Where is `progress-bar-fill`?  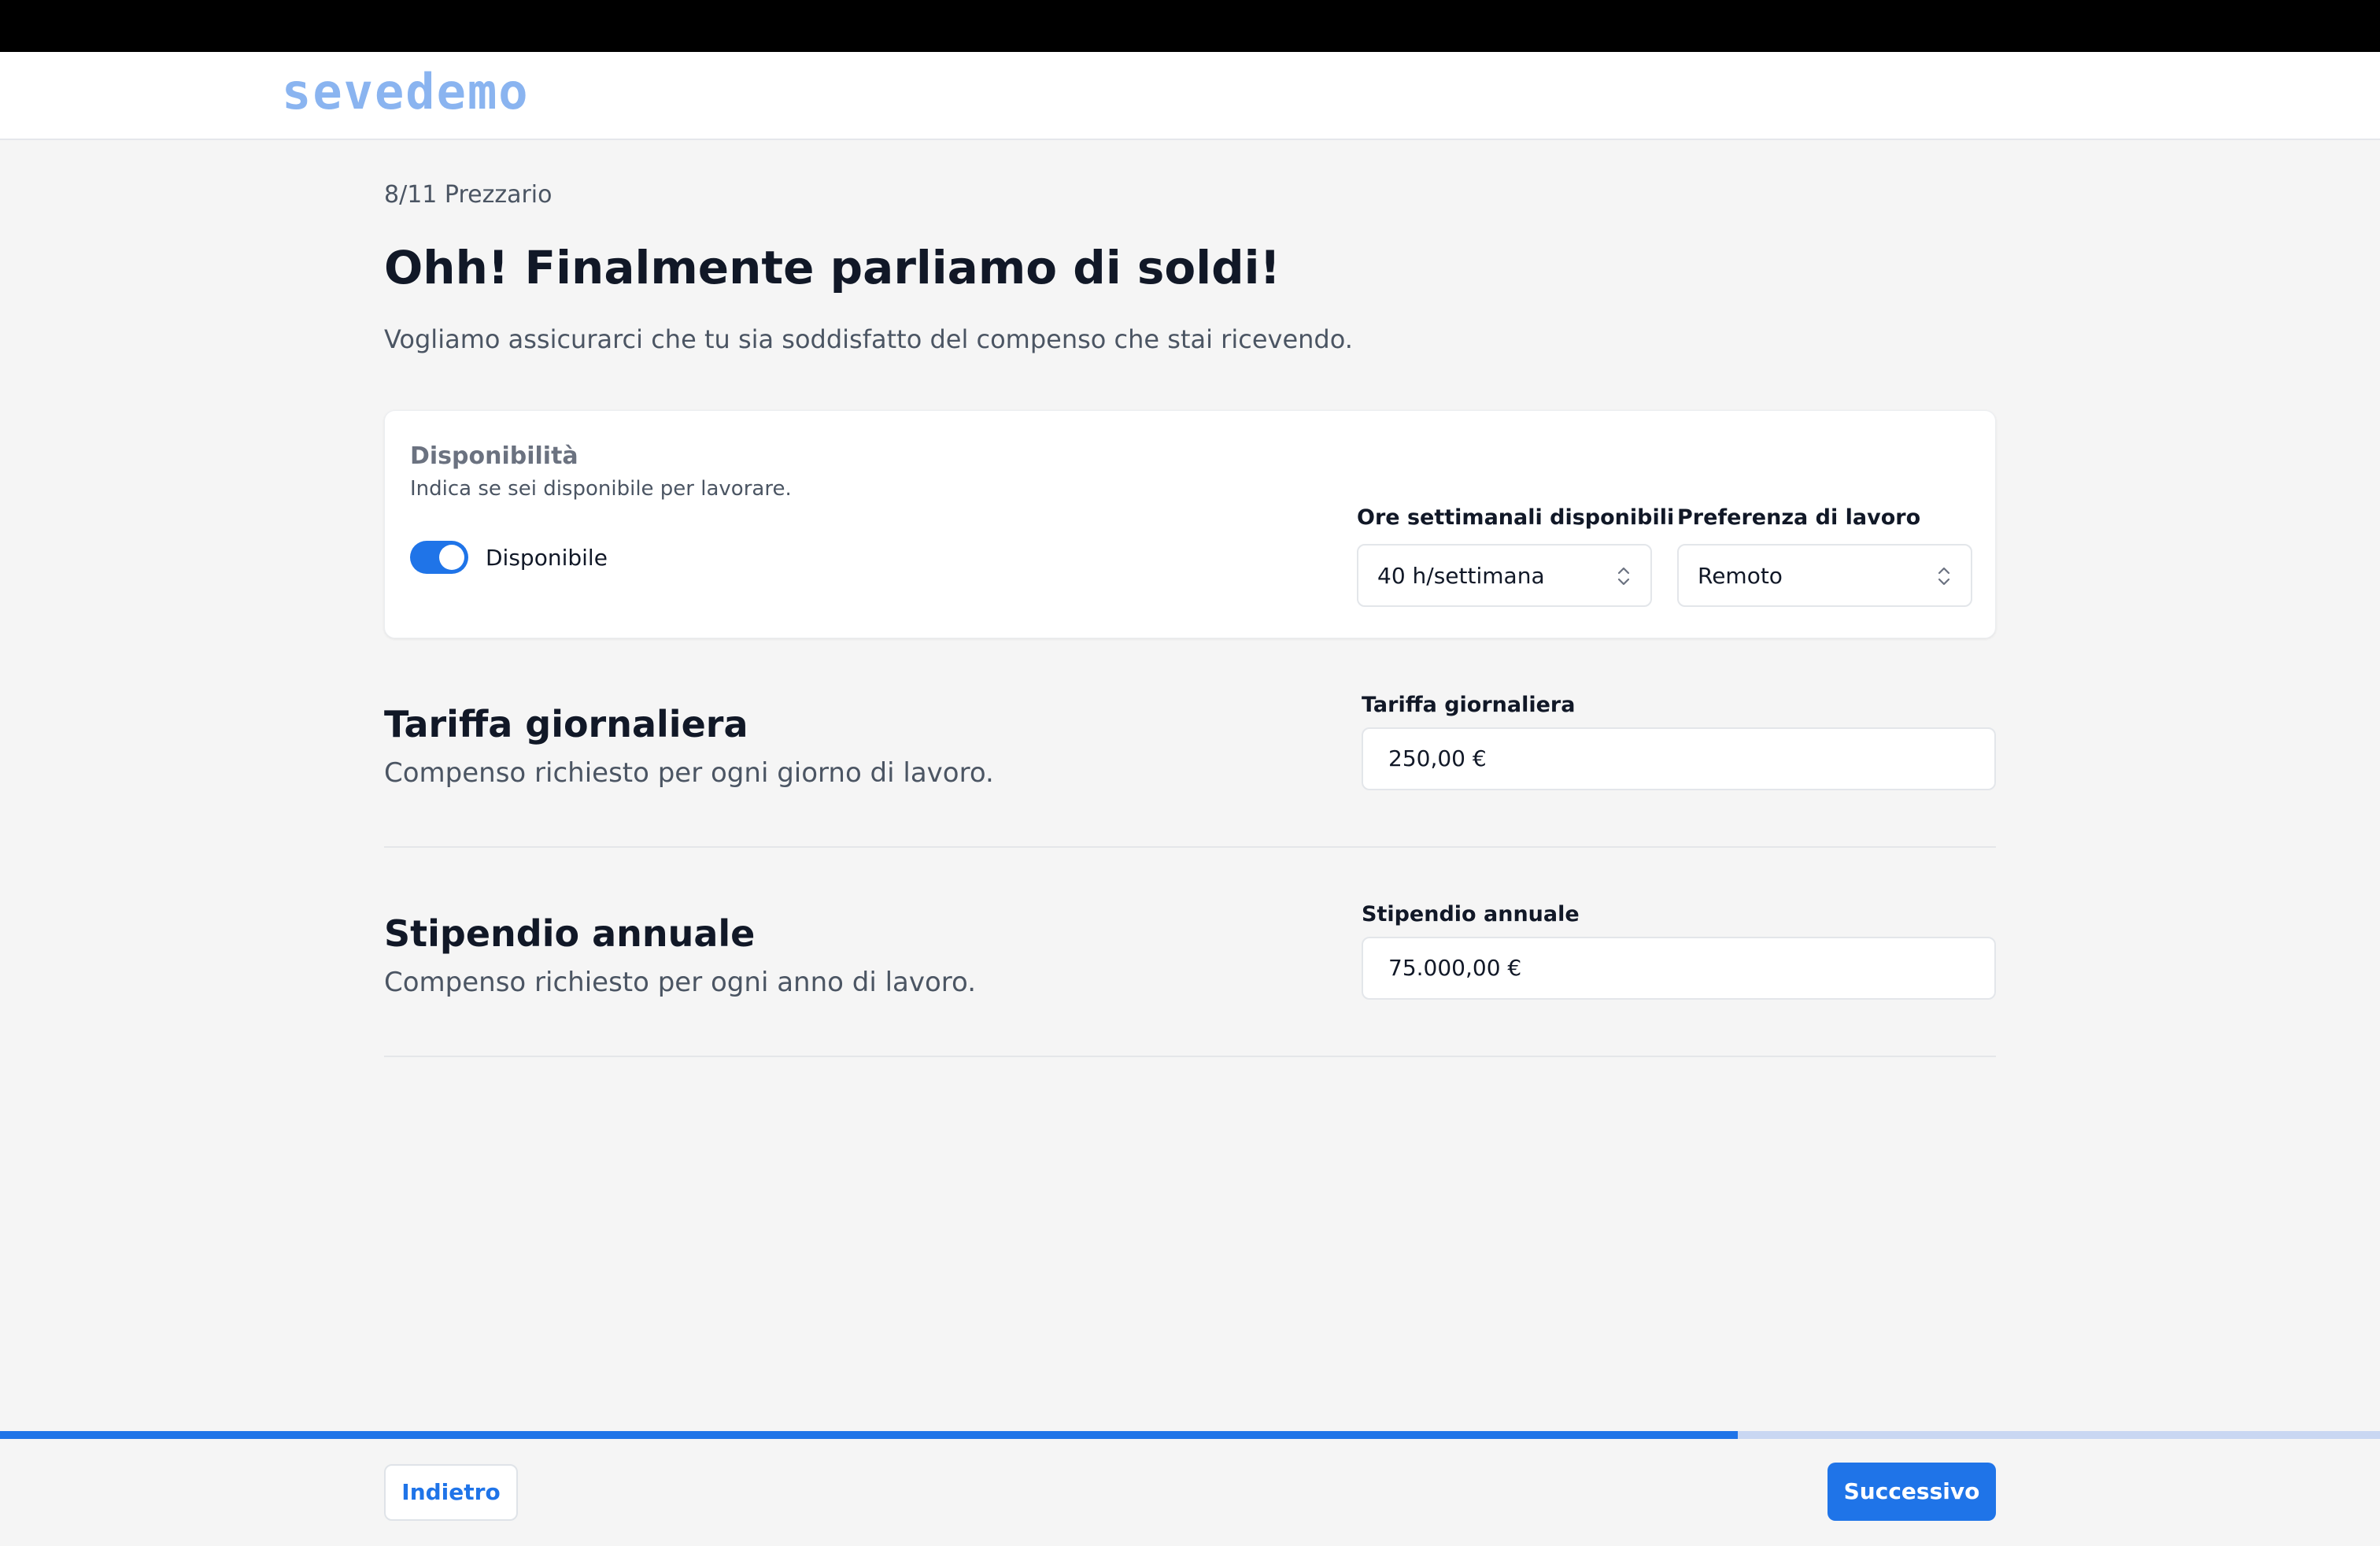 progress-bar-fill is located at coordinates (869, 1435).